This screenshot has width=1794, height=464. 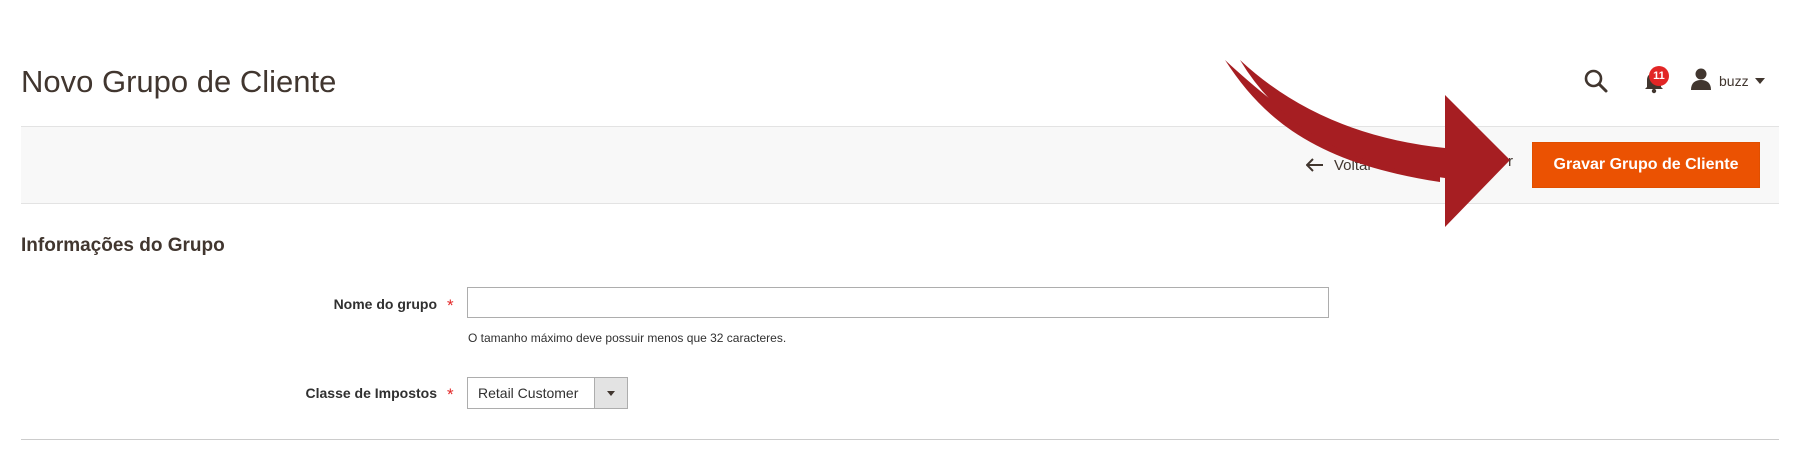 I want to click on notifications-count-badge: 11, so click(x=1659, y=76).